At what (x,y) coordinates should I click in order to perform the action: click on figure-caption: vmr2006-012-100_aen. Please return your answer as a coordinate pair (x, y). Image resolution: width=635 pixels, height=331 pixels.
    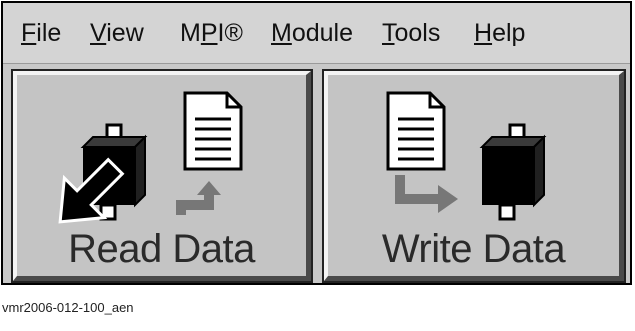
    Looking at the image, I should click on (68, 307).